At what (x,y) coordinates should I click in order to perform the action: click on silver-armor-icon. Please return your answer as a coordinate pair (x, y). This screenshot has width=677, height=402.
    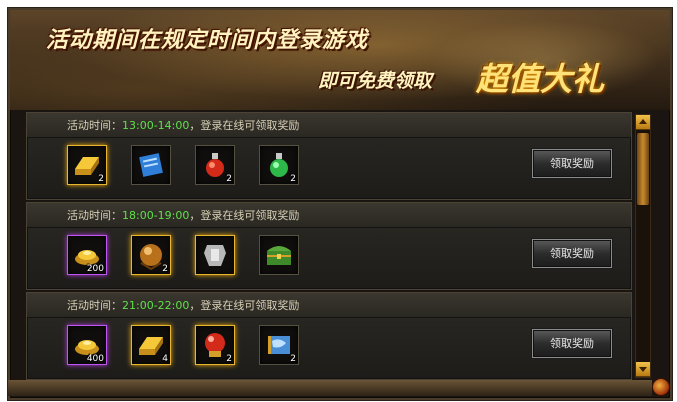
    Looking at the image, I should click on (215, 255).